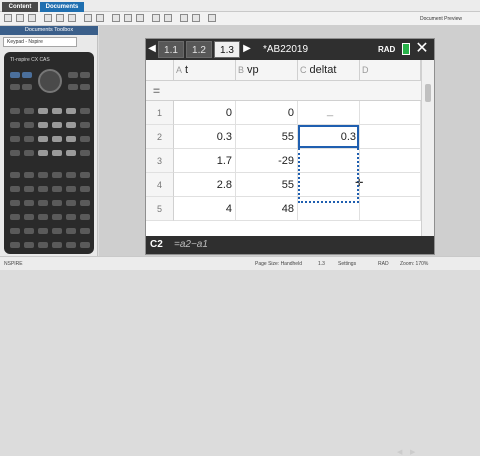 This screenshot has height=456, width=480. Describe the element at coordinates (427, 148) in the screenshot. I see `vertical-scrollbar` at that location.